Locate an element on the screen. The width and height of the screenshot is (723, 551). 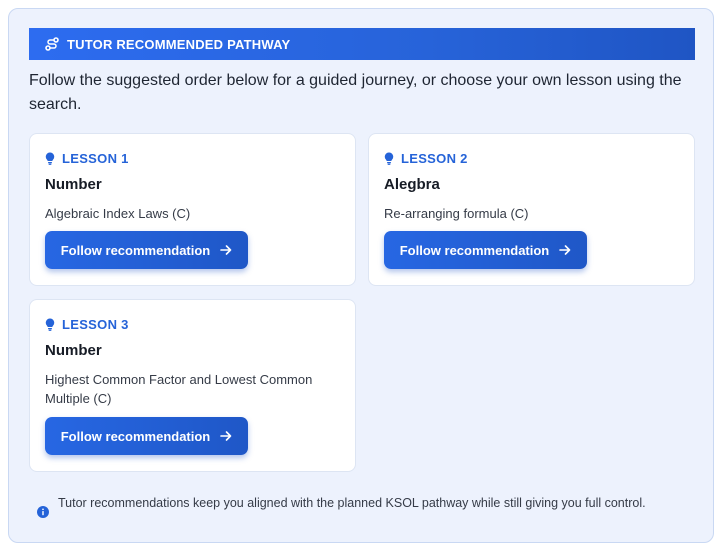
banner-title: TUTOR RECOMMENDED PATHWAY is located at coordinates (179, 44).